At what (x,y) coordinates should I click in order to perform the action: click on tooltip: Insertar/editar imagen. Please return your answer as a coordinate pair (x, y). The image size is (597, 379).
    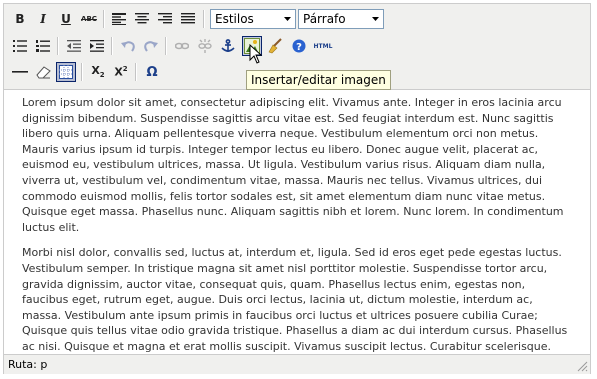
    Looking at the image, I should click on (318, 80).